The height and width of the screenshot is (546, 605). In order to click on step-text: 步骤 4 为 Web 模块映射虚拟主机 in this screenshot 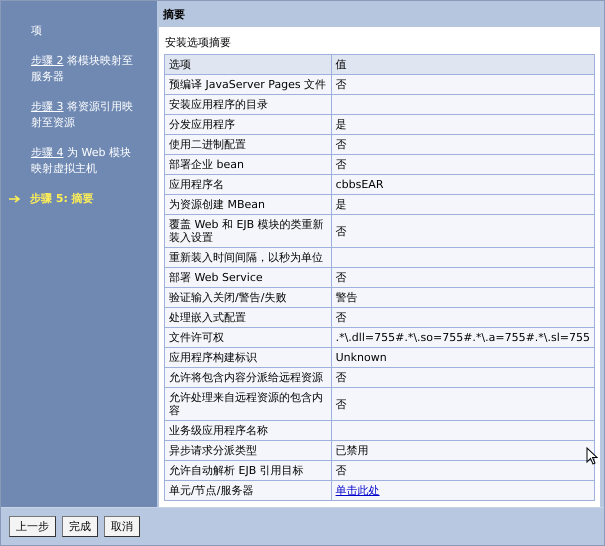, I will do `click(81, 161)`.